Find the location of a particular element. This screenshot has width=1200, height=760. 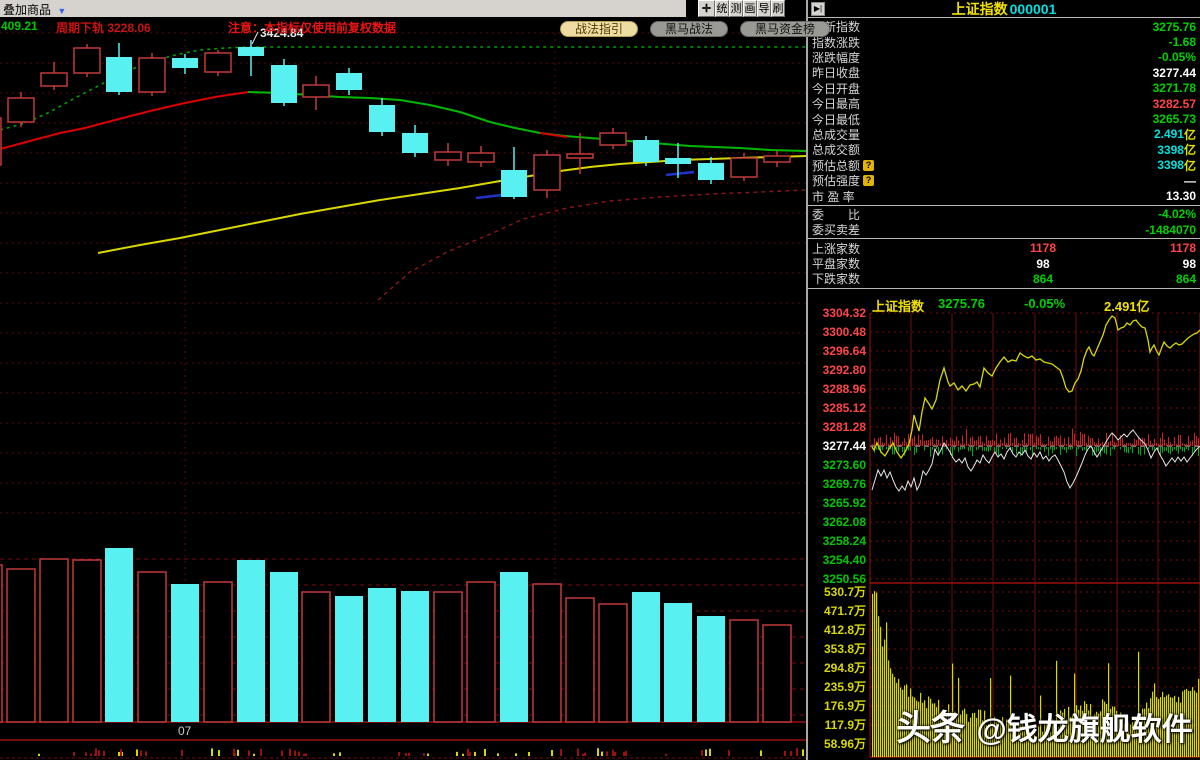

overlay-commodity-menu: 叠加商品 ▼ is located at coordinates (35, 9).